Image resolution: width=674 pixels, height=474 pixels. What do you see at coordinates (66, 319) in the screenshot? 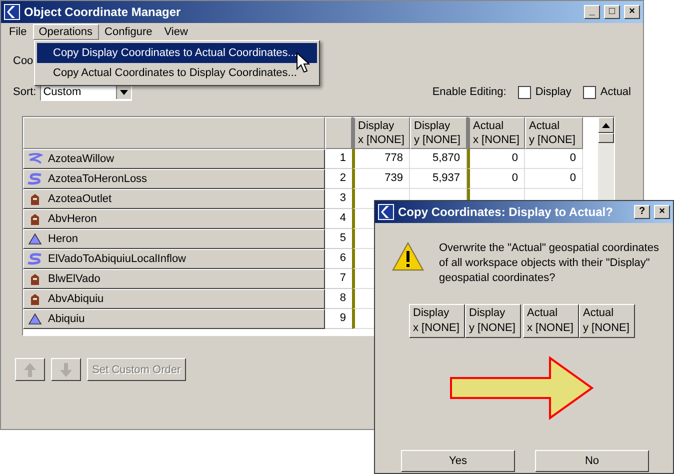
I see `object-name: Abiquiu` at bounding box center [66, 319].